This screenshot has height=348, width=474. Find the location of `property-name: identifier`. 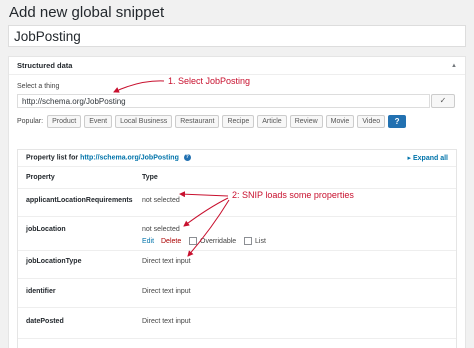

property-name: identifier is located at coordinates (41, 291).